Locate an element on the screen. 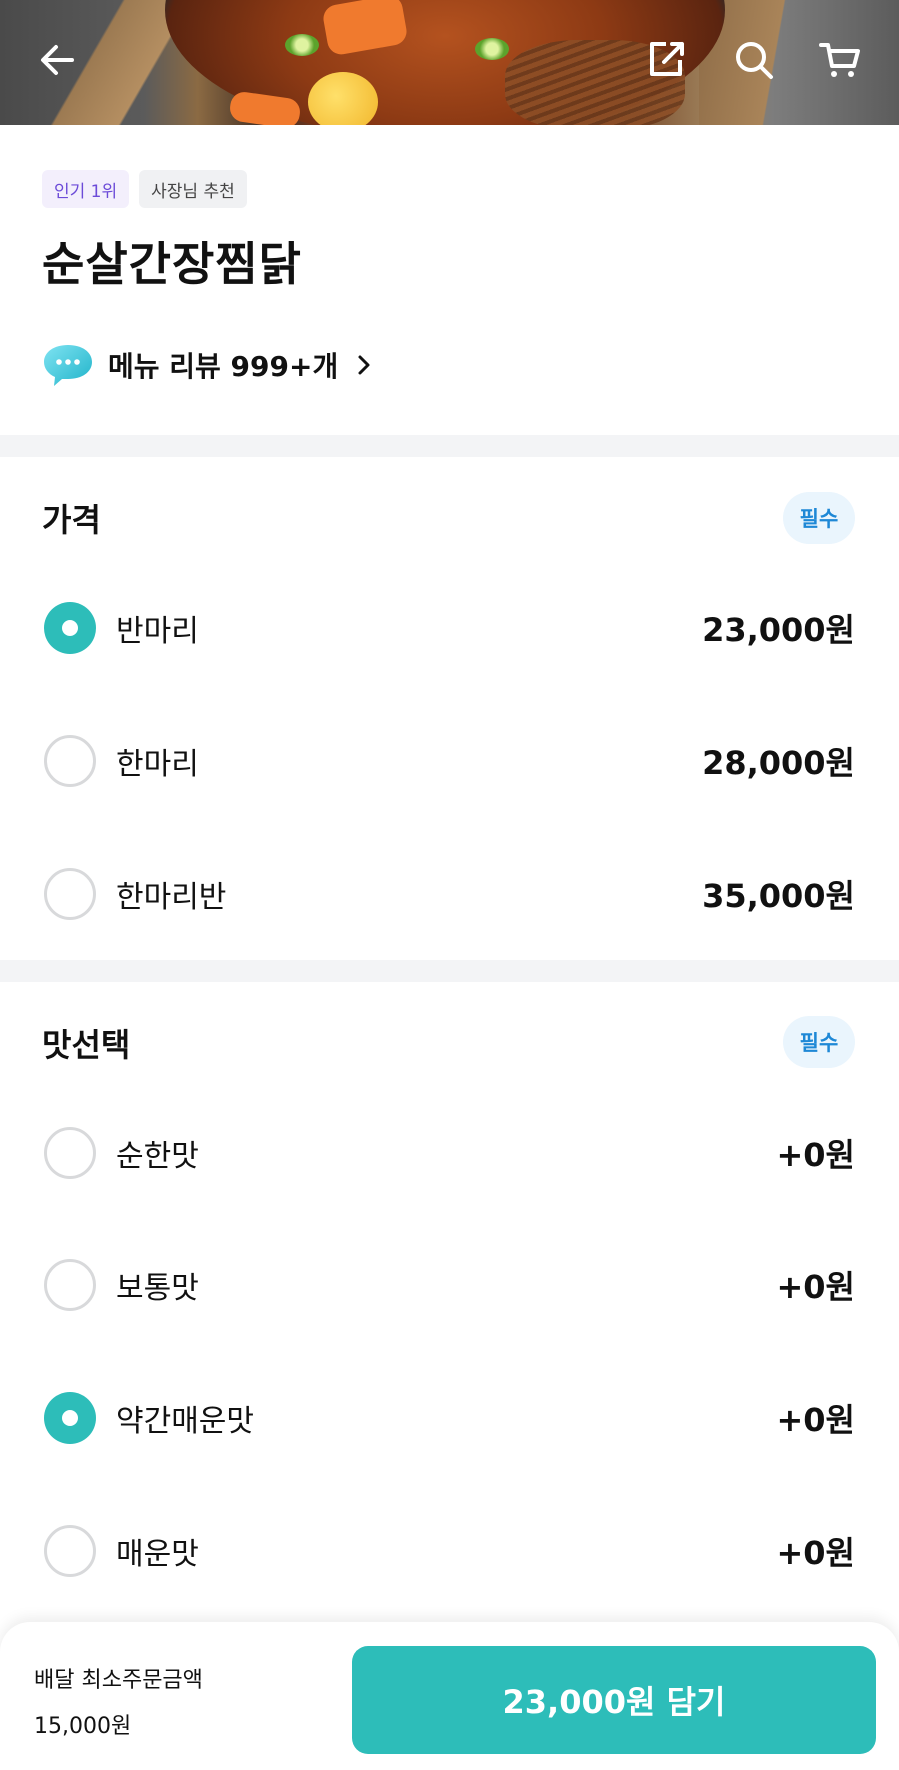  cart-icon is located at coordinates (839, 60).